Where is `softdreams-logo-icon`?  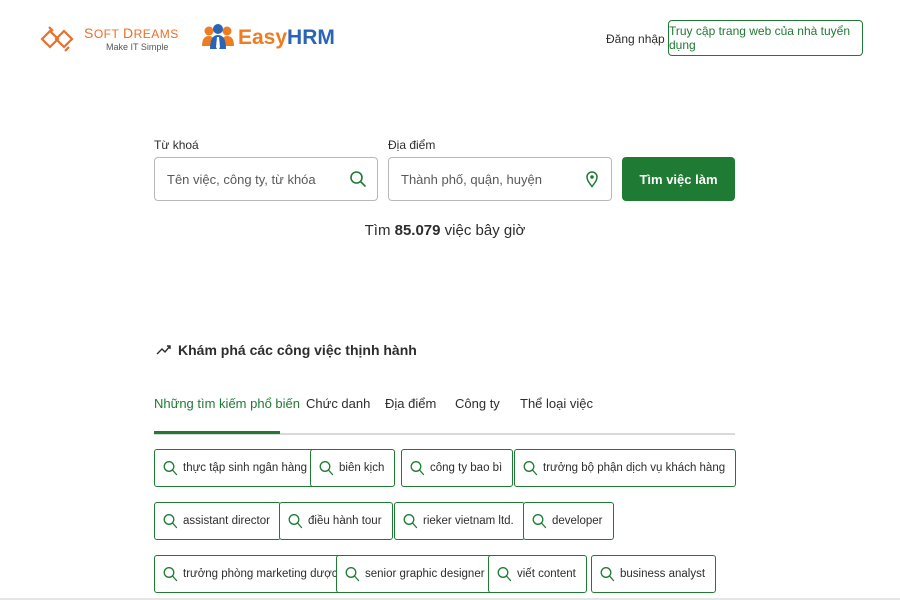 softdreams-logo-icon is located at coordinates (57, 39).